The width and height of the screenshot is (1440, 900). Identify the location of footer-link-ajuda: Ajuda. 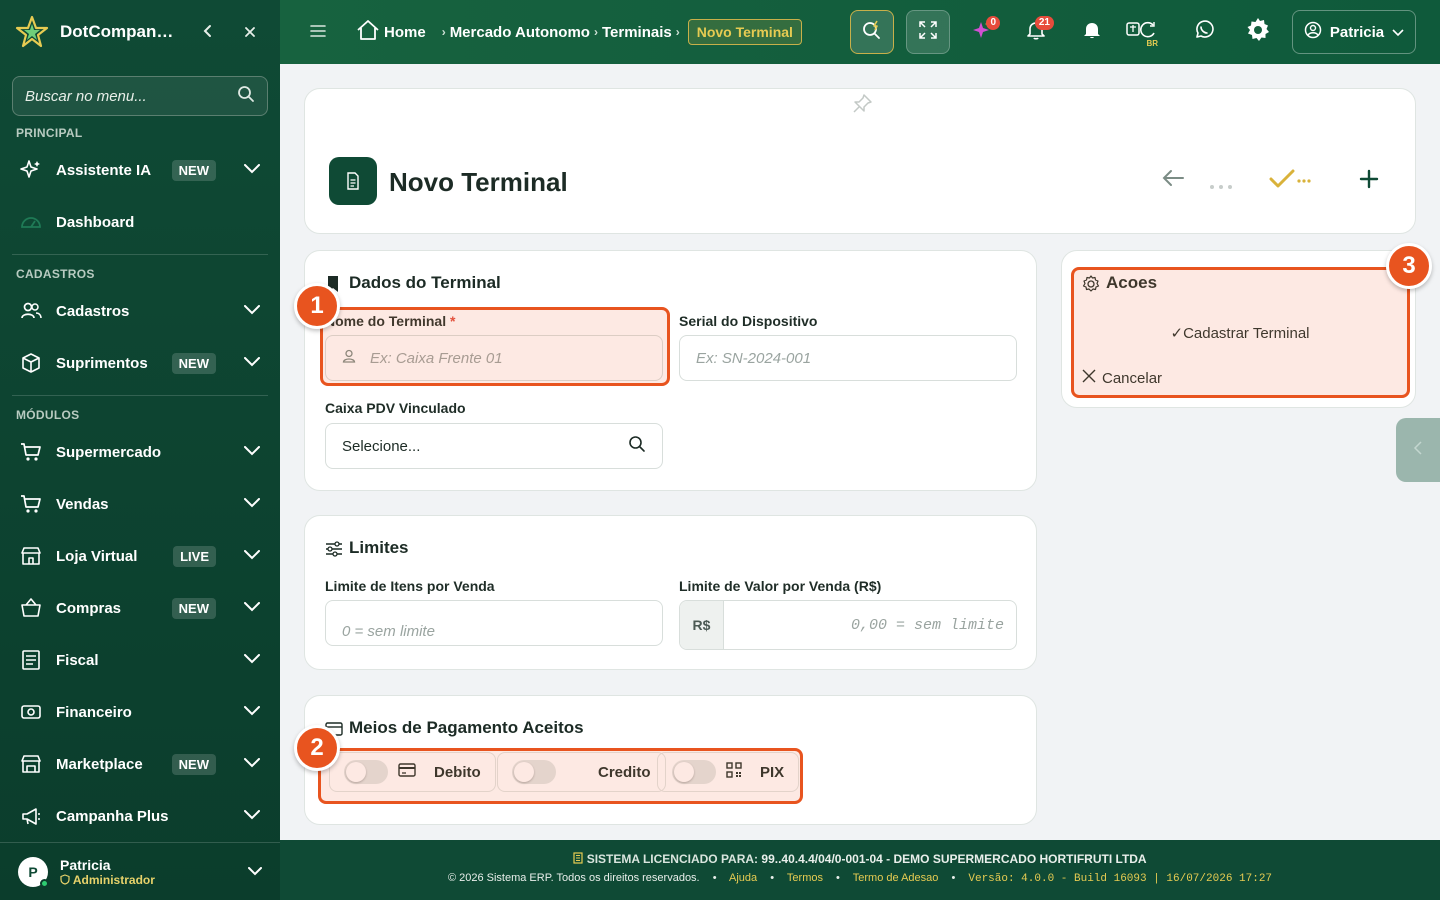
(743, 878).